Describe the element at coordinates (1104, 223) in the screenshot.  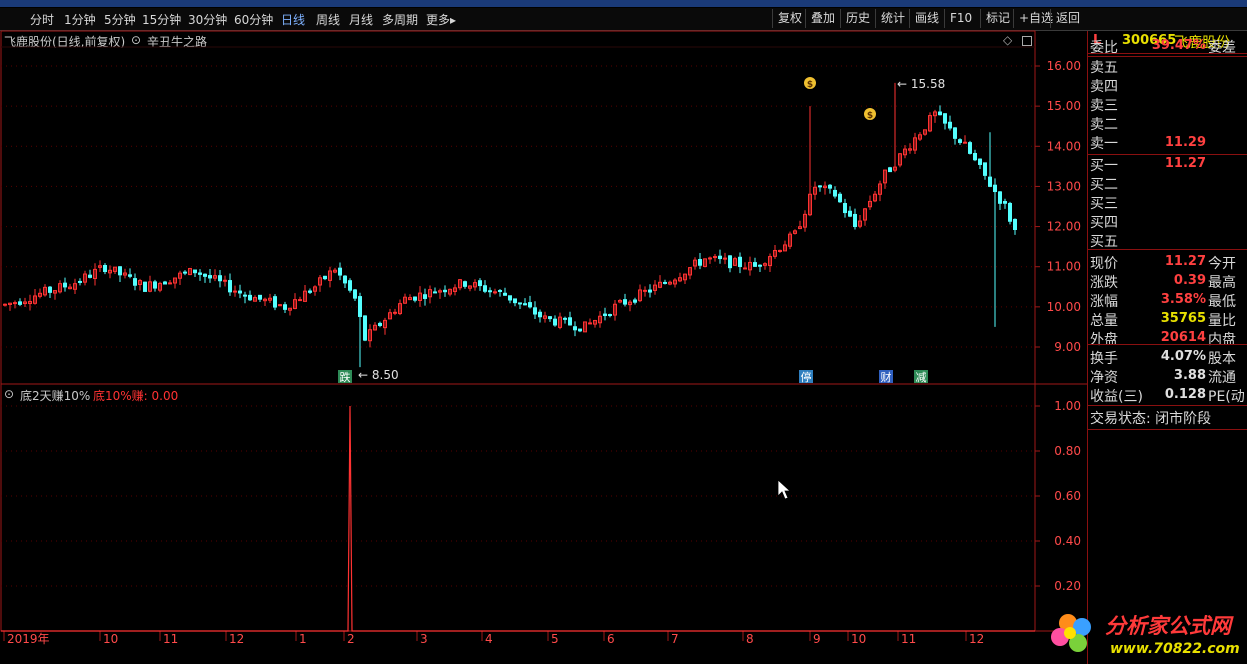
I see `buy-level-4: 买四` at that location.